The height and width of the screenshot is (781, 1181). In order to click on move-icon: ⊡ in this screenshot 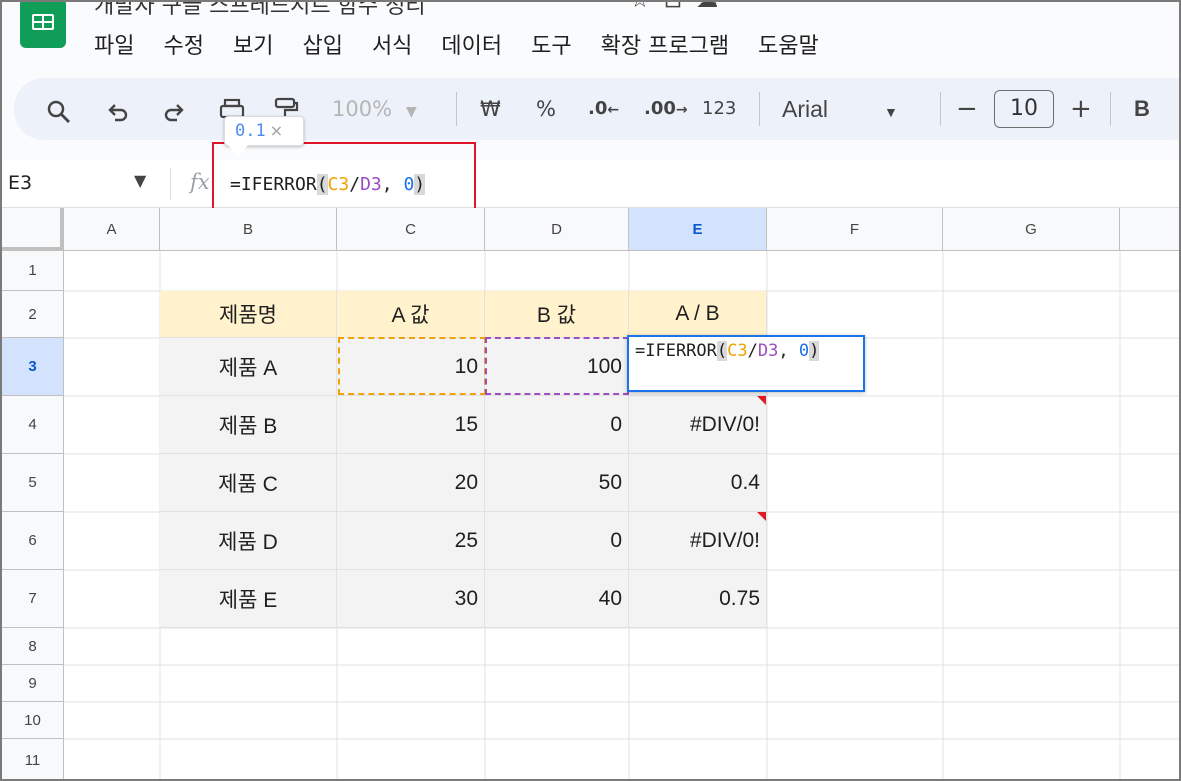, I will do `click(680, 7)`.